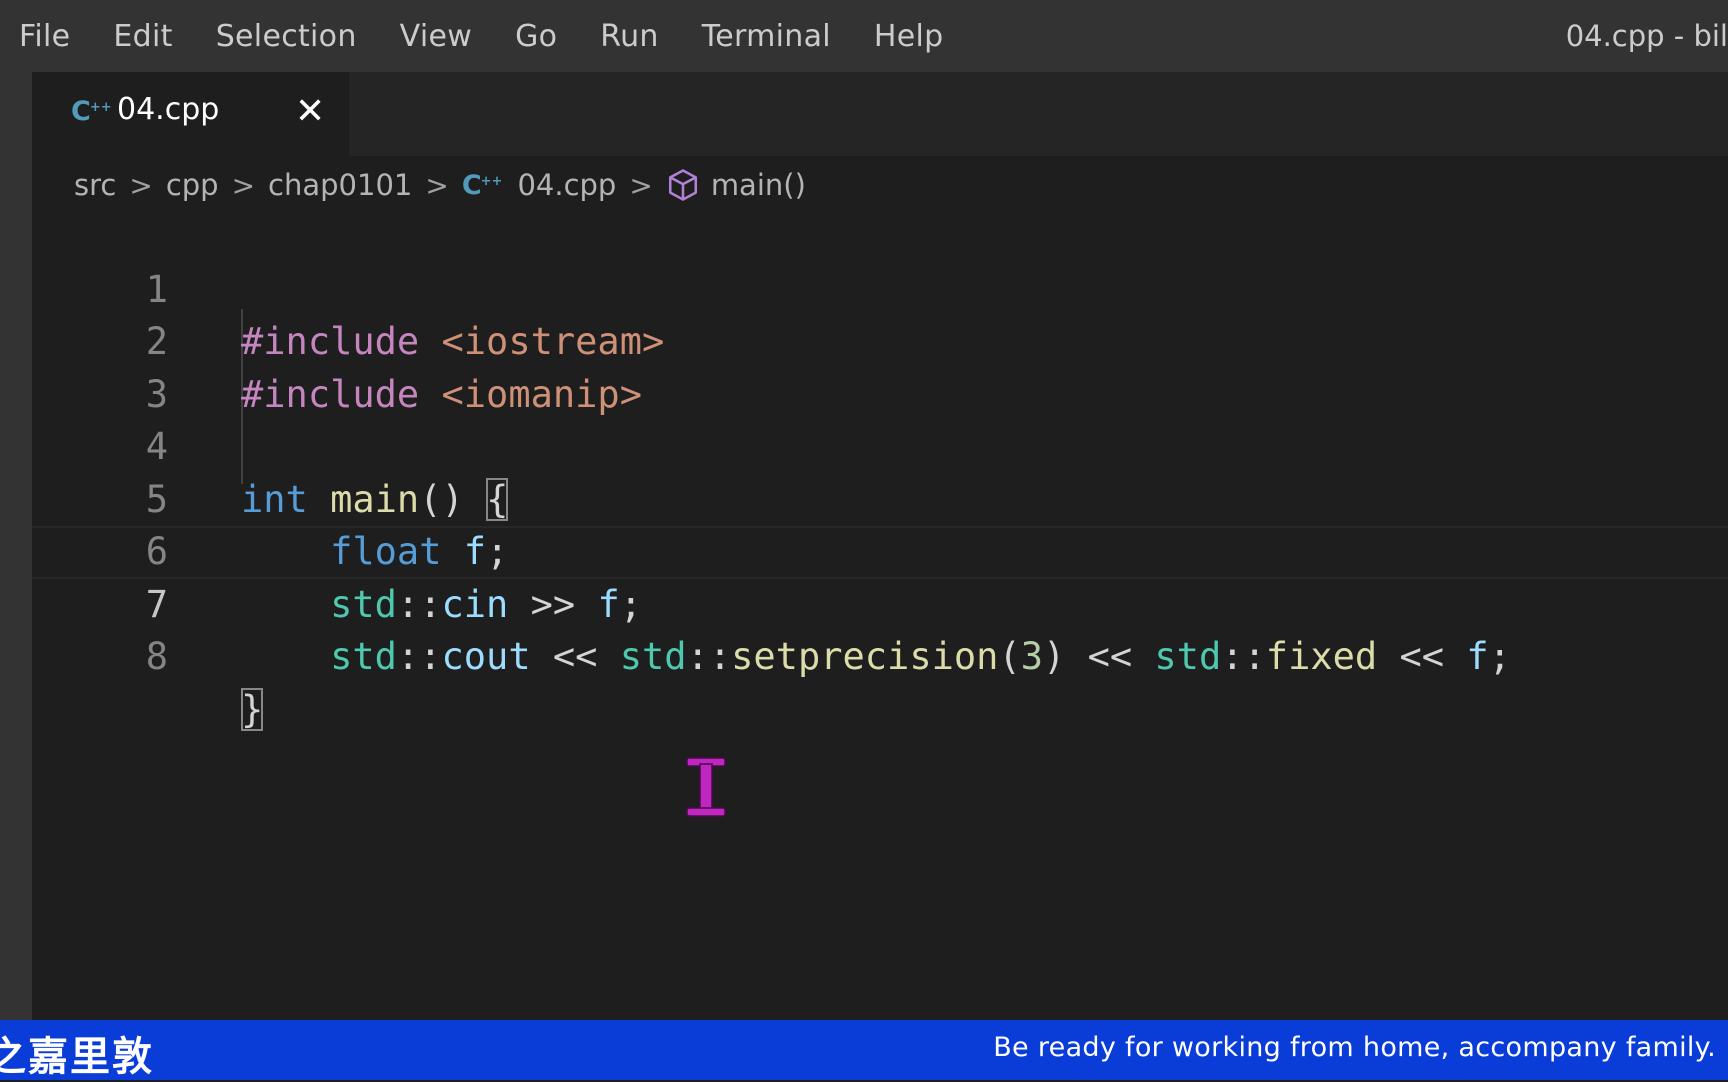 Image resolution: width=1728 pixels, height=1082 pixels. What do you see at coordinates (286, 36) in the screenshot?
I see `menu-selection: Selection` at bounding box center [286, 36].